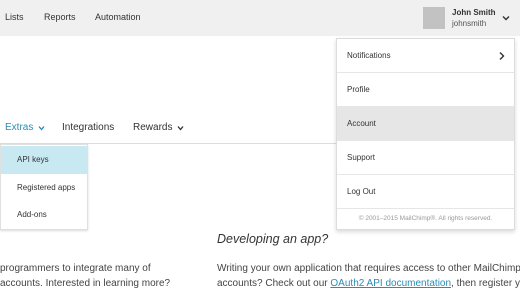 This screenshot has width=520, height=297. I want to click on topnav-automation: Automation, so click(118, 17).